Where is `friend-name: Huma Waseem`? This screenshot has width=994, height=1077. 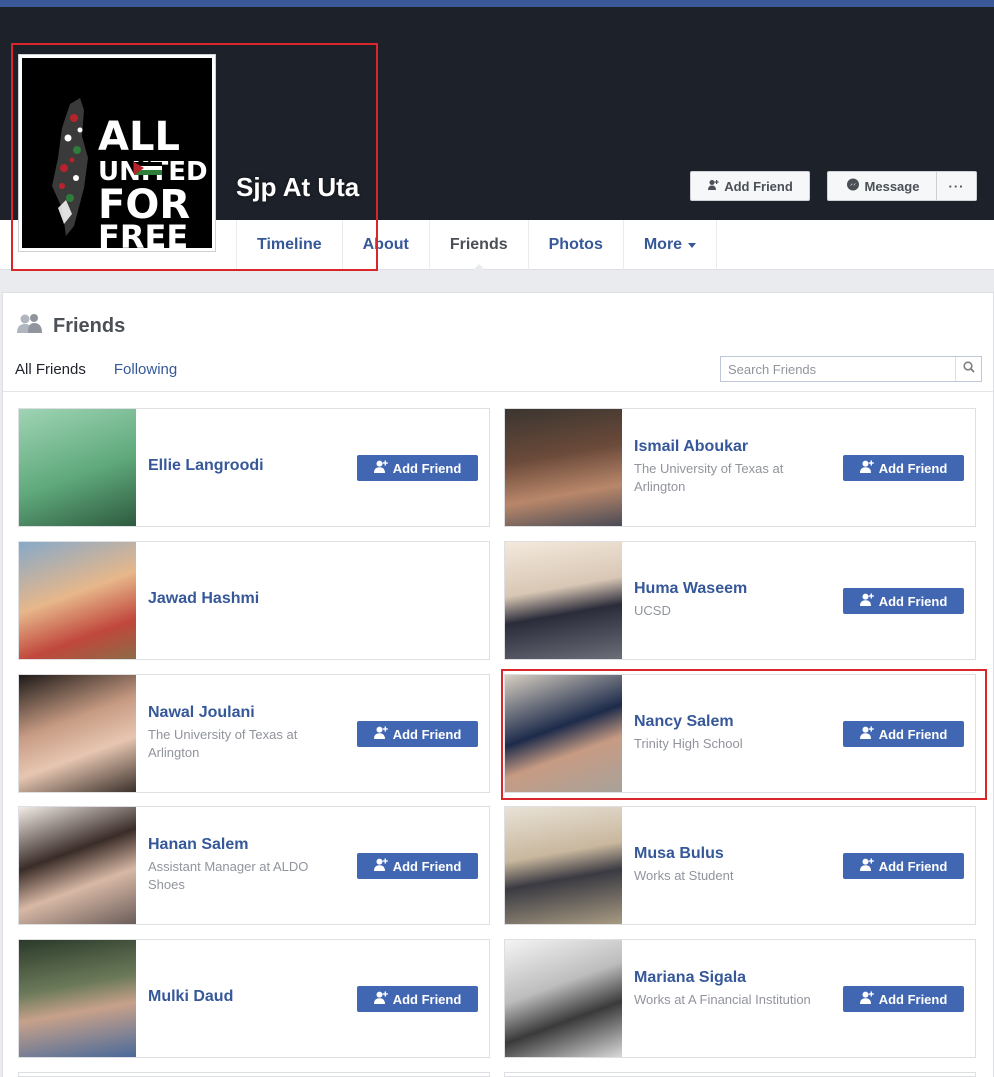 friend-name: Huma Waseem is located at coordinates (690, 589).